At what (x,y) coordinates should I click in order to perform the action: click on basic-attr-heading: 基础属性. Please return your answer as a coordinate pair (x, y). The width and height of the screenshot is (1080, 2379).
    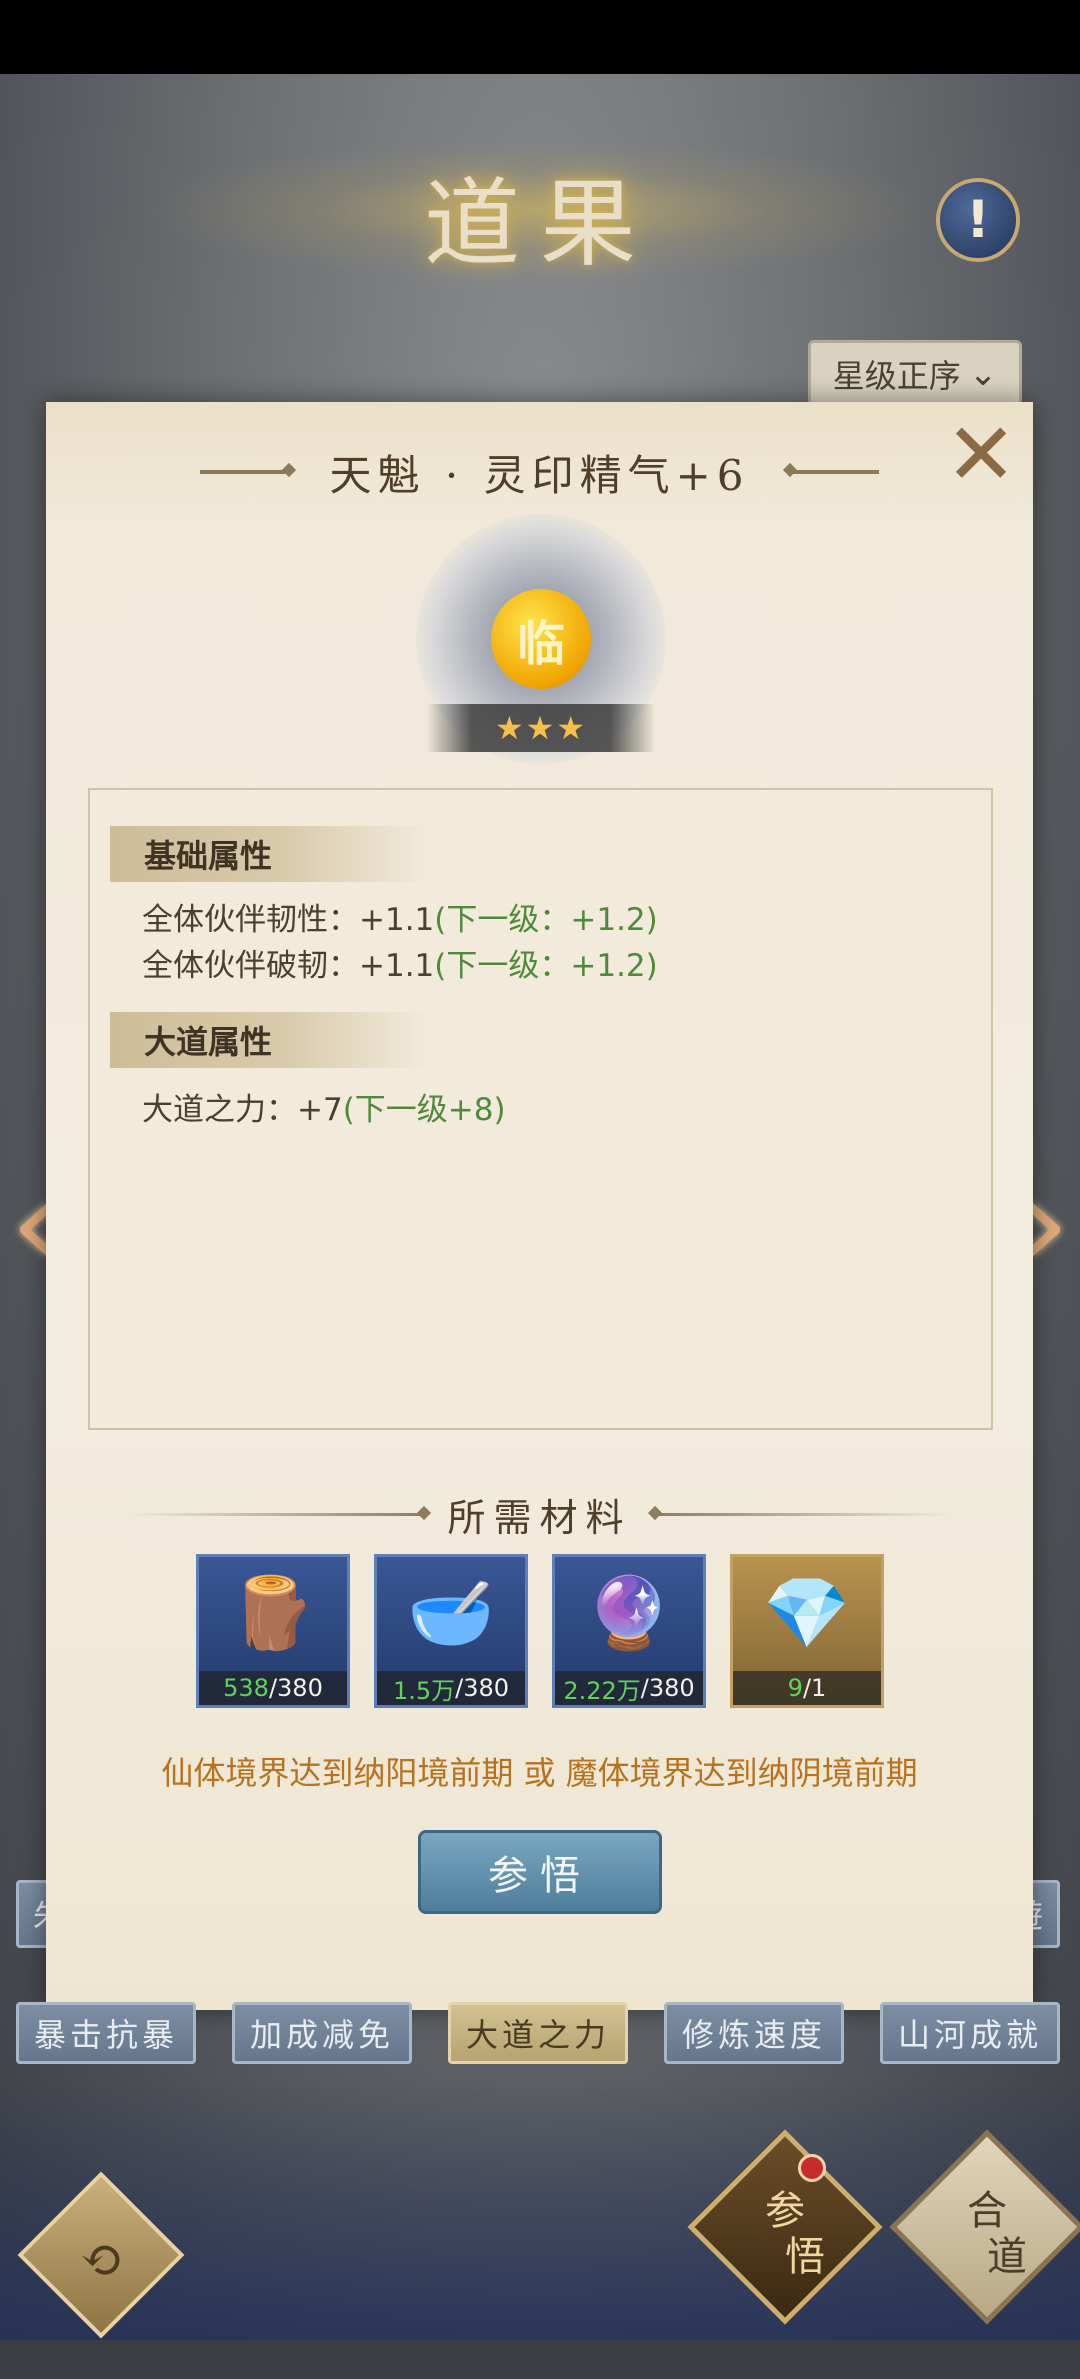
    Looking at the image, I should click on (270, 854).